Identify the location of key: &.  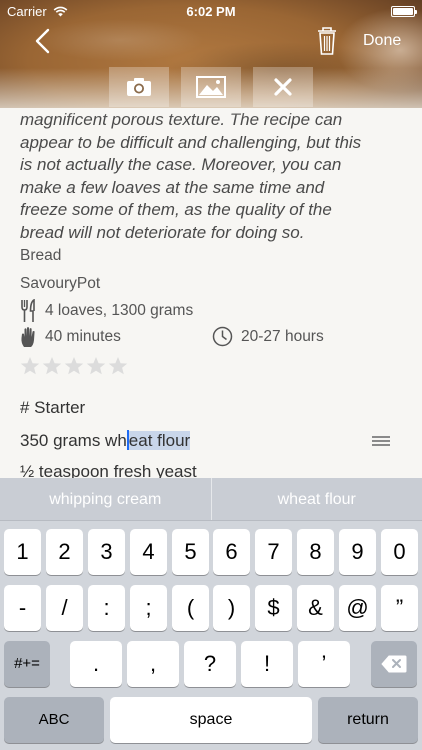
(315, 608).